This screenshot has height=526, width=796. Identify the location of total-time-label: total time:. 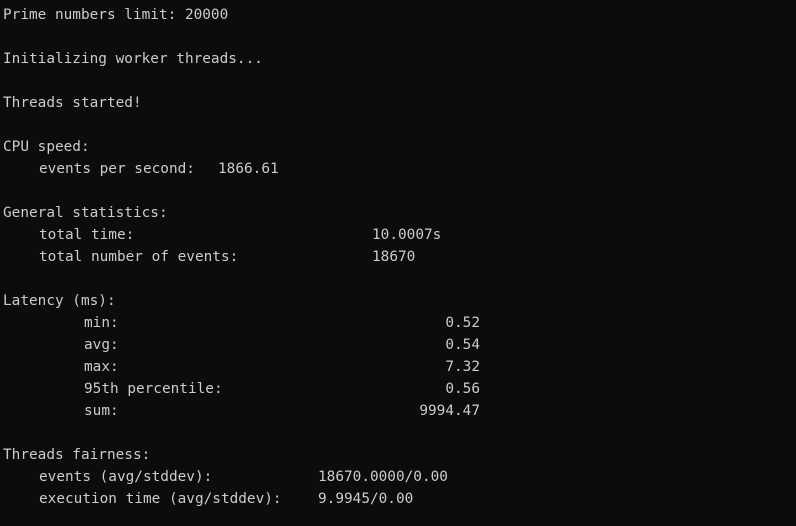
(87, 235).